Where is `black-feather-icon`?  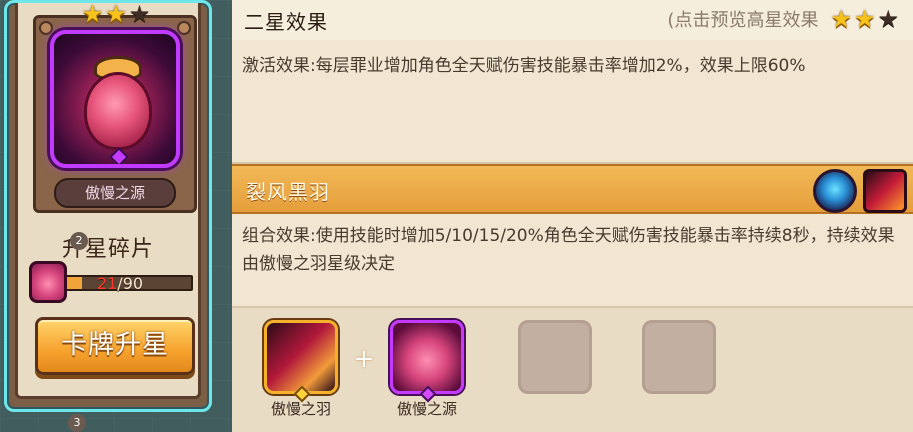 black-feather-icon is located at coordinates (885, 191).